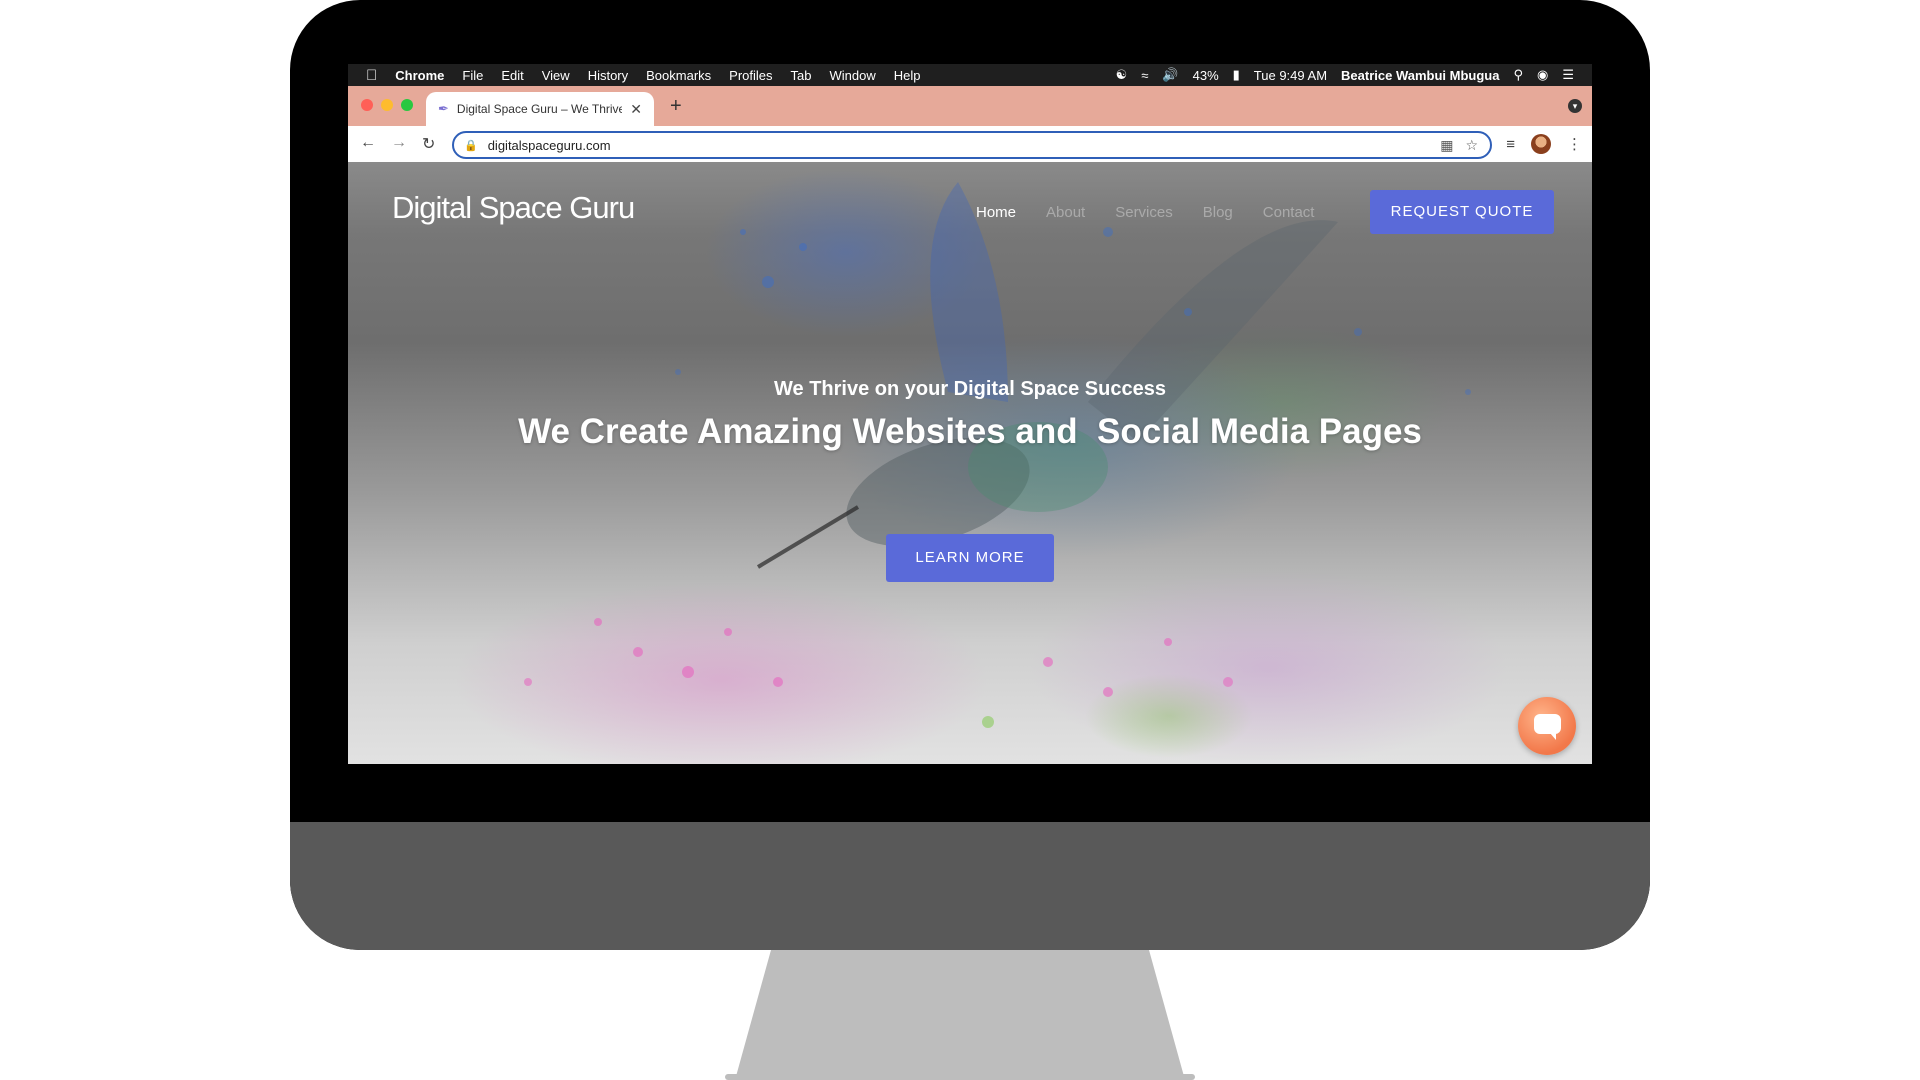 The width and height of the screenshot is (1920, 1080). I want to click on chat-widget-button, so click(1547, 726).